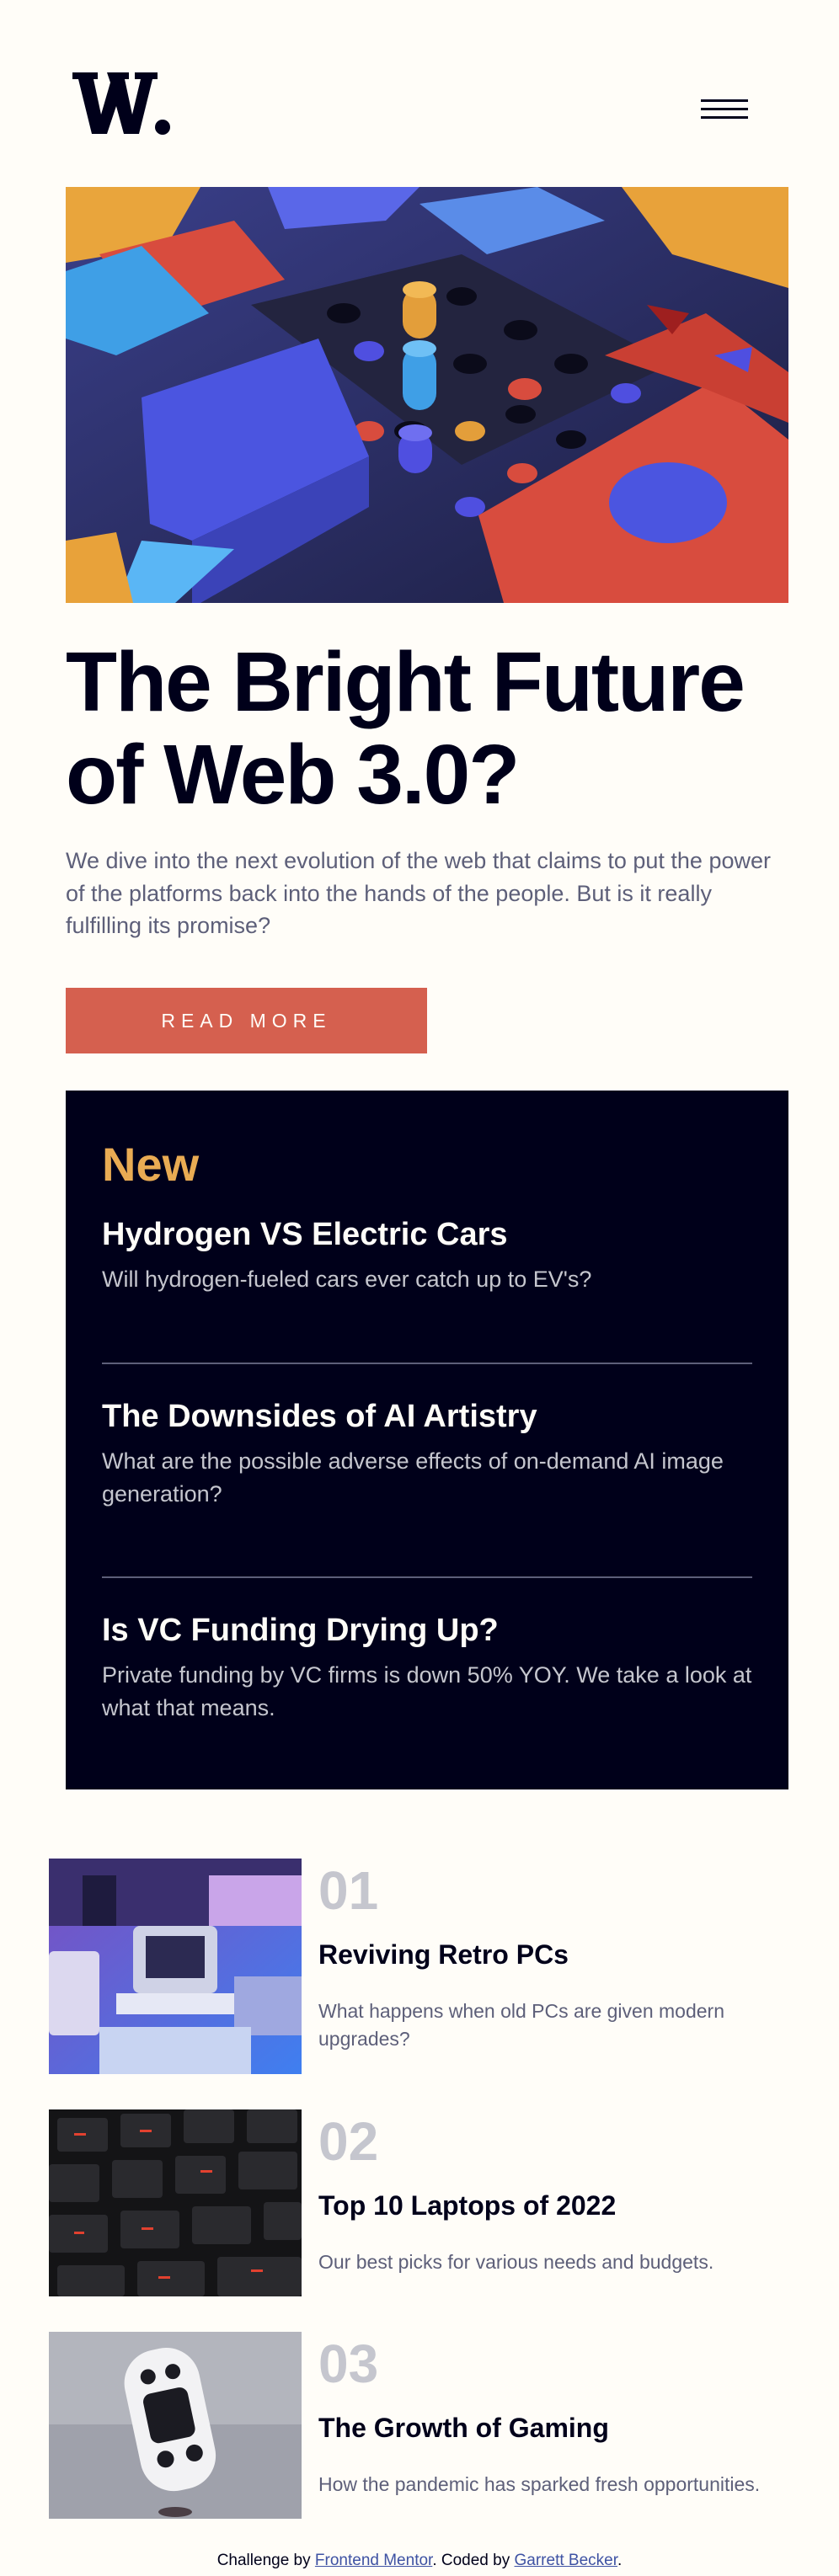  Describe the element at coordinates (151, 1164) in the screenshot. I see `new-heading: New` at that location.